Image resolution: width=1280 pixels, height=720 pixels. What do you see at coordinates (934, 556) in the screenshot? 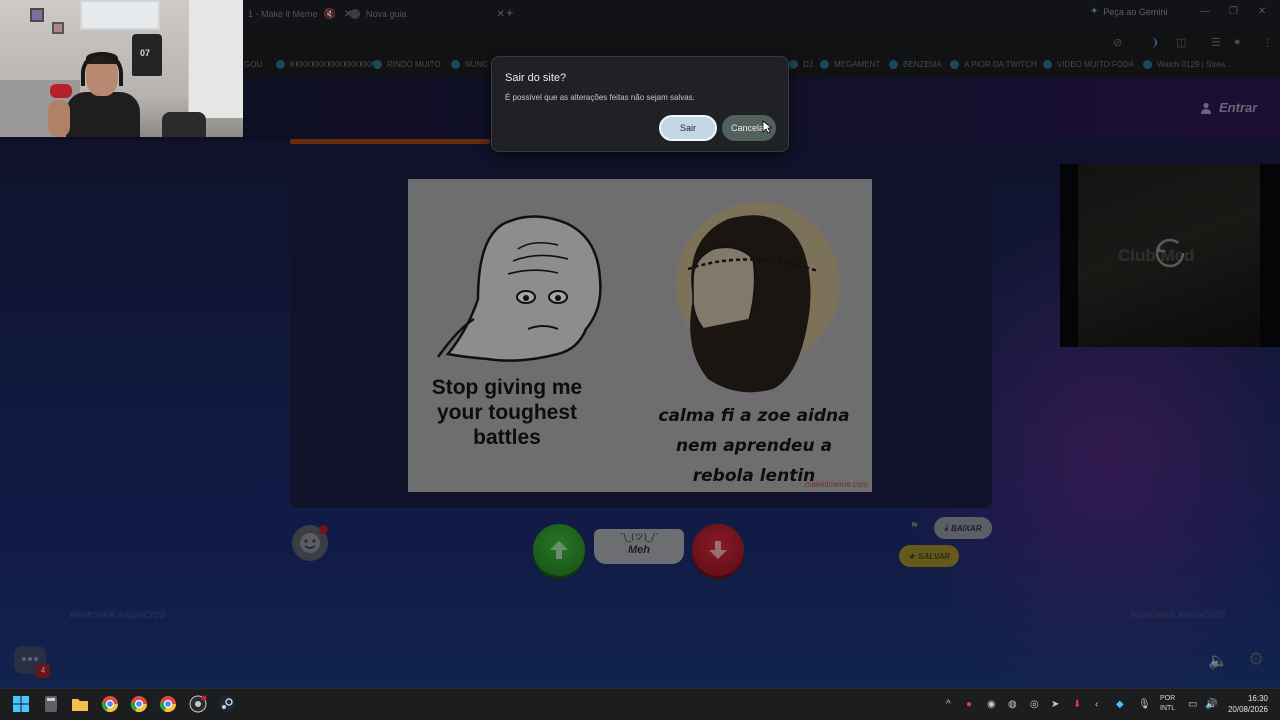
I see `save-label: SALVAR` at bounding box center [934, 556].